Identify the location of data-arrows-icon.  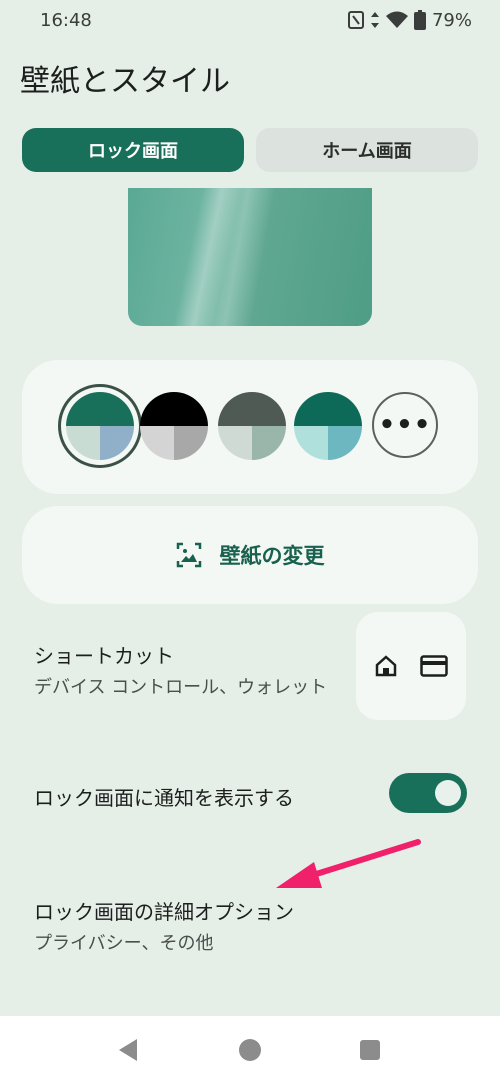
(374, 20).